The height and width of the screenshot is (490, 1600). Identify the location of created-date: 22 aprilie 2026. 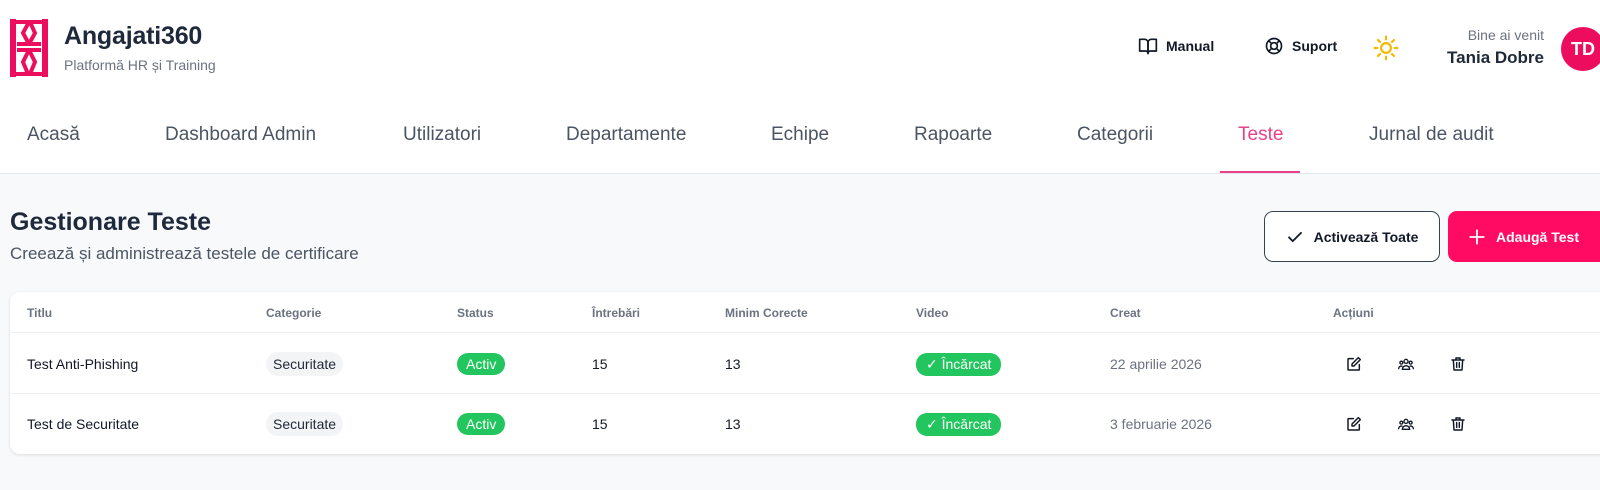
(1156, 364).